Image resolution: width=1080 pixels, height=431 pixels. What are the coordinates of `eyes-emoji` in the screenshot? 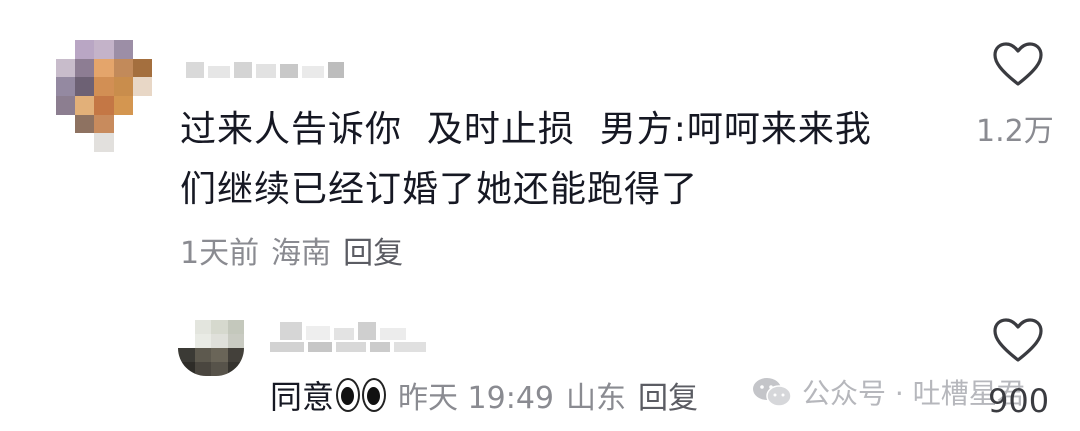 It's located at (361, 395).